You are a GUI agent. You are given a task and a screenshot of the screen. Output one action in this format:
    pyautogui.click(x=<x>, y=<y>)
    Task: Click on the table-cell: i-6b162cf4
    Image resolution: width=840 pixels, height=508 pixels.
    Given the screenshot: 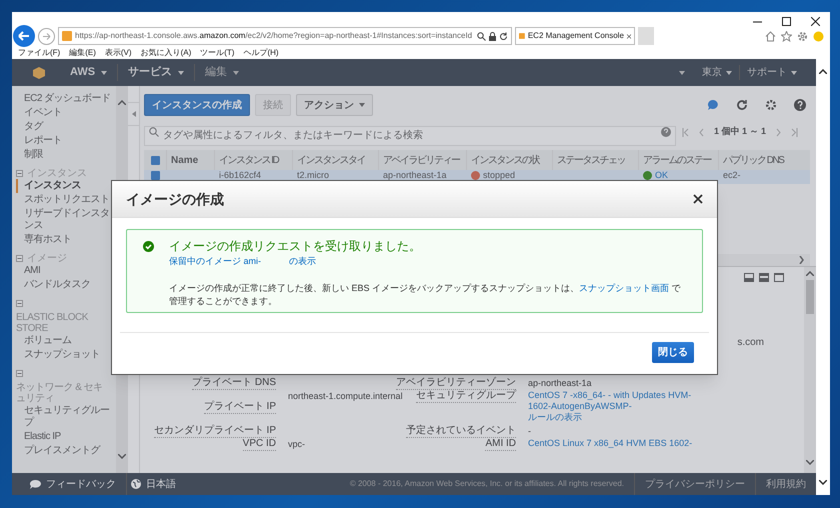 What is the action you would take?
    pyautogui.click(x=240, y=175)
    